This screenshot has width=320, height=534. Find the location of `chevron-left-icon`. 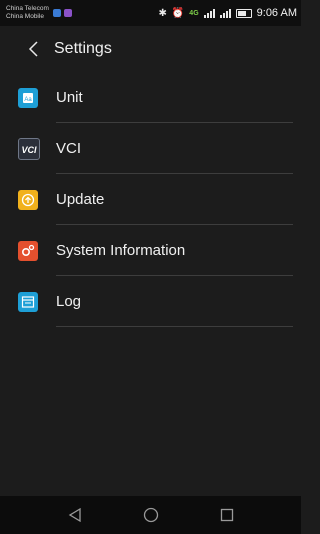

chevron-left-icon is located at coordinates (33, 49).